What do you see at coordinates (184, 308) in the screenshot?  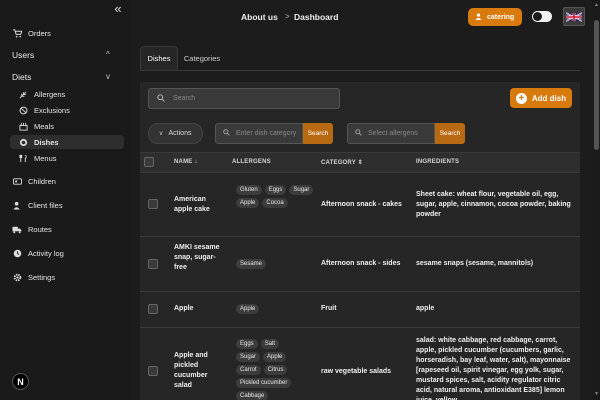 I see `dish-name: Apple` at bounding box center [184, 308].